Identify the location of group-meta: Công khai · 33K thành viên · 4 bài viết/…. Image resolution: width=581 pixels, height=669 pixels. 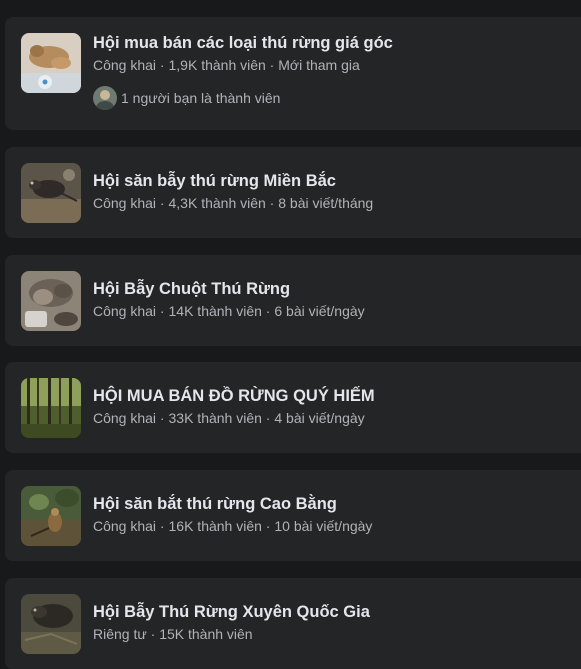
(229, 418).